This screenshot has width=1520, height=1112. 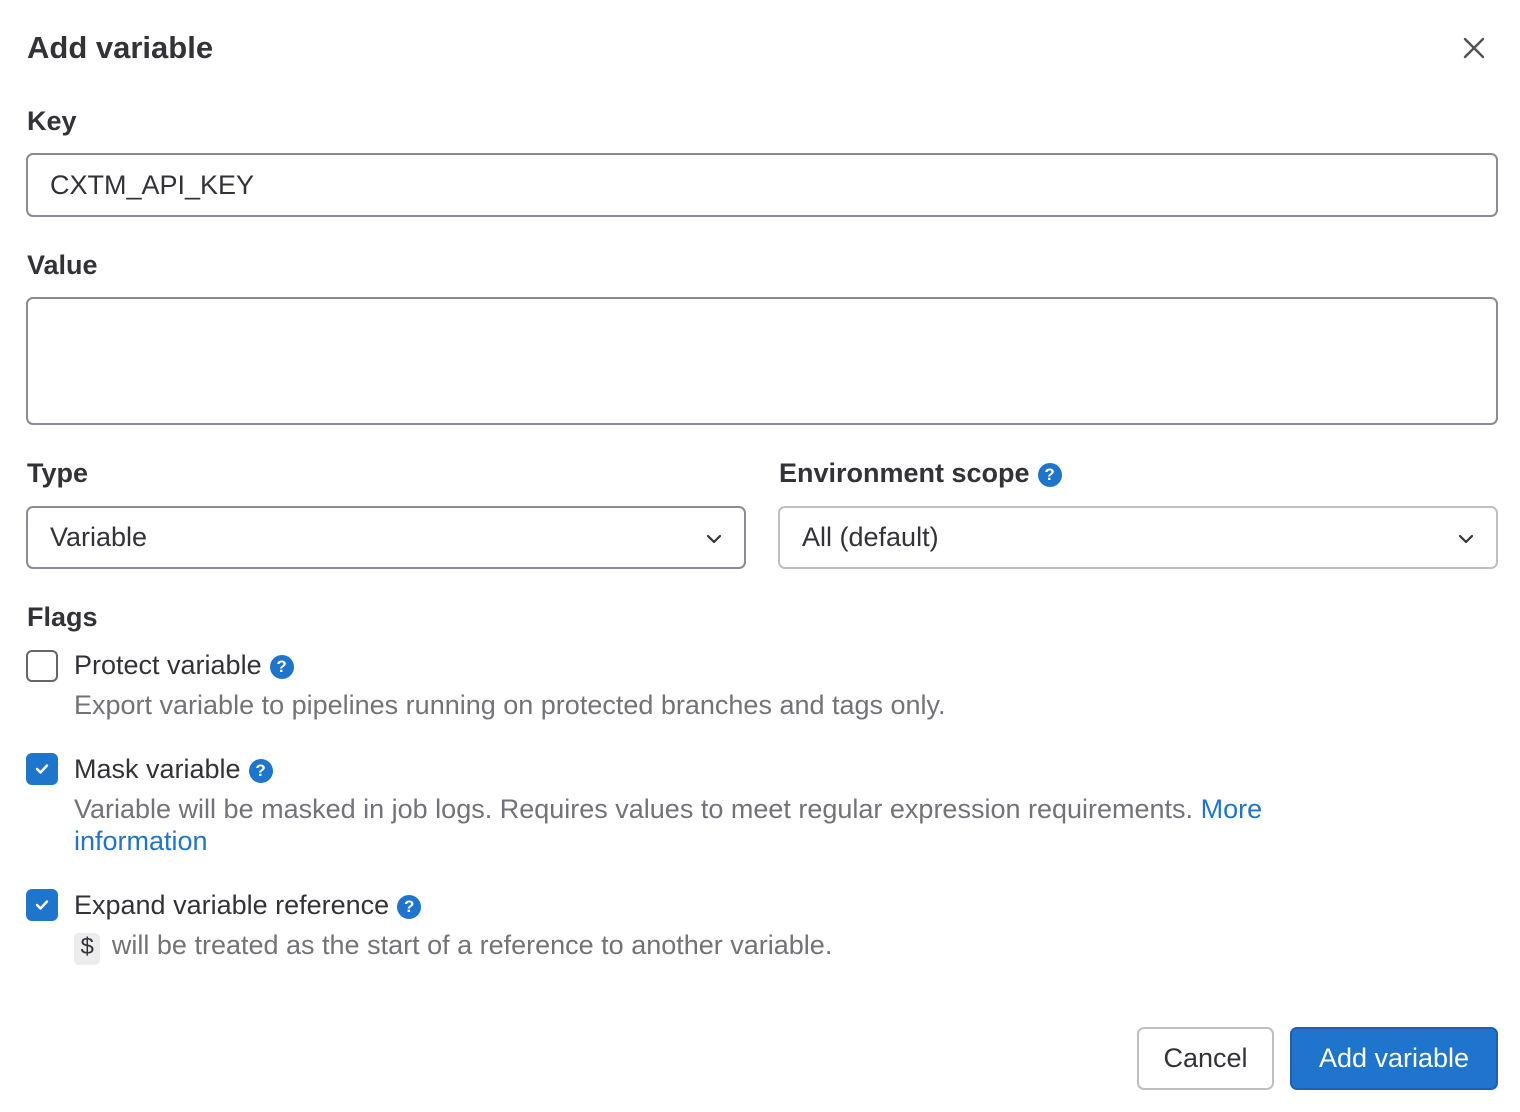 I want to click on type-select: Variable, so click(x=386, y=537).